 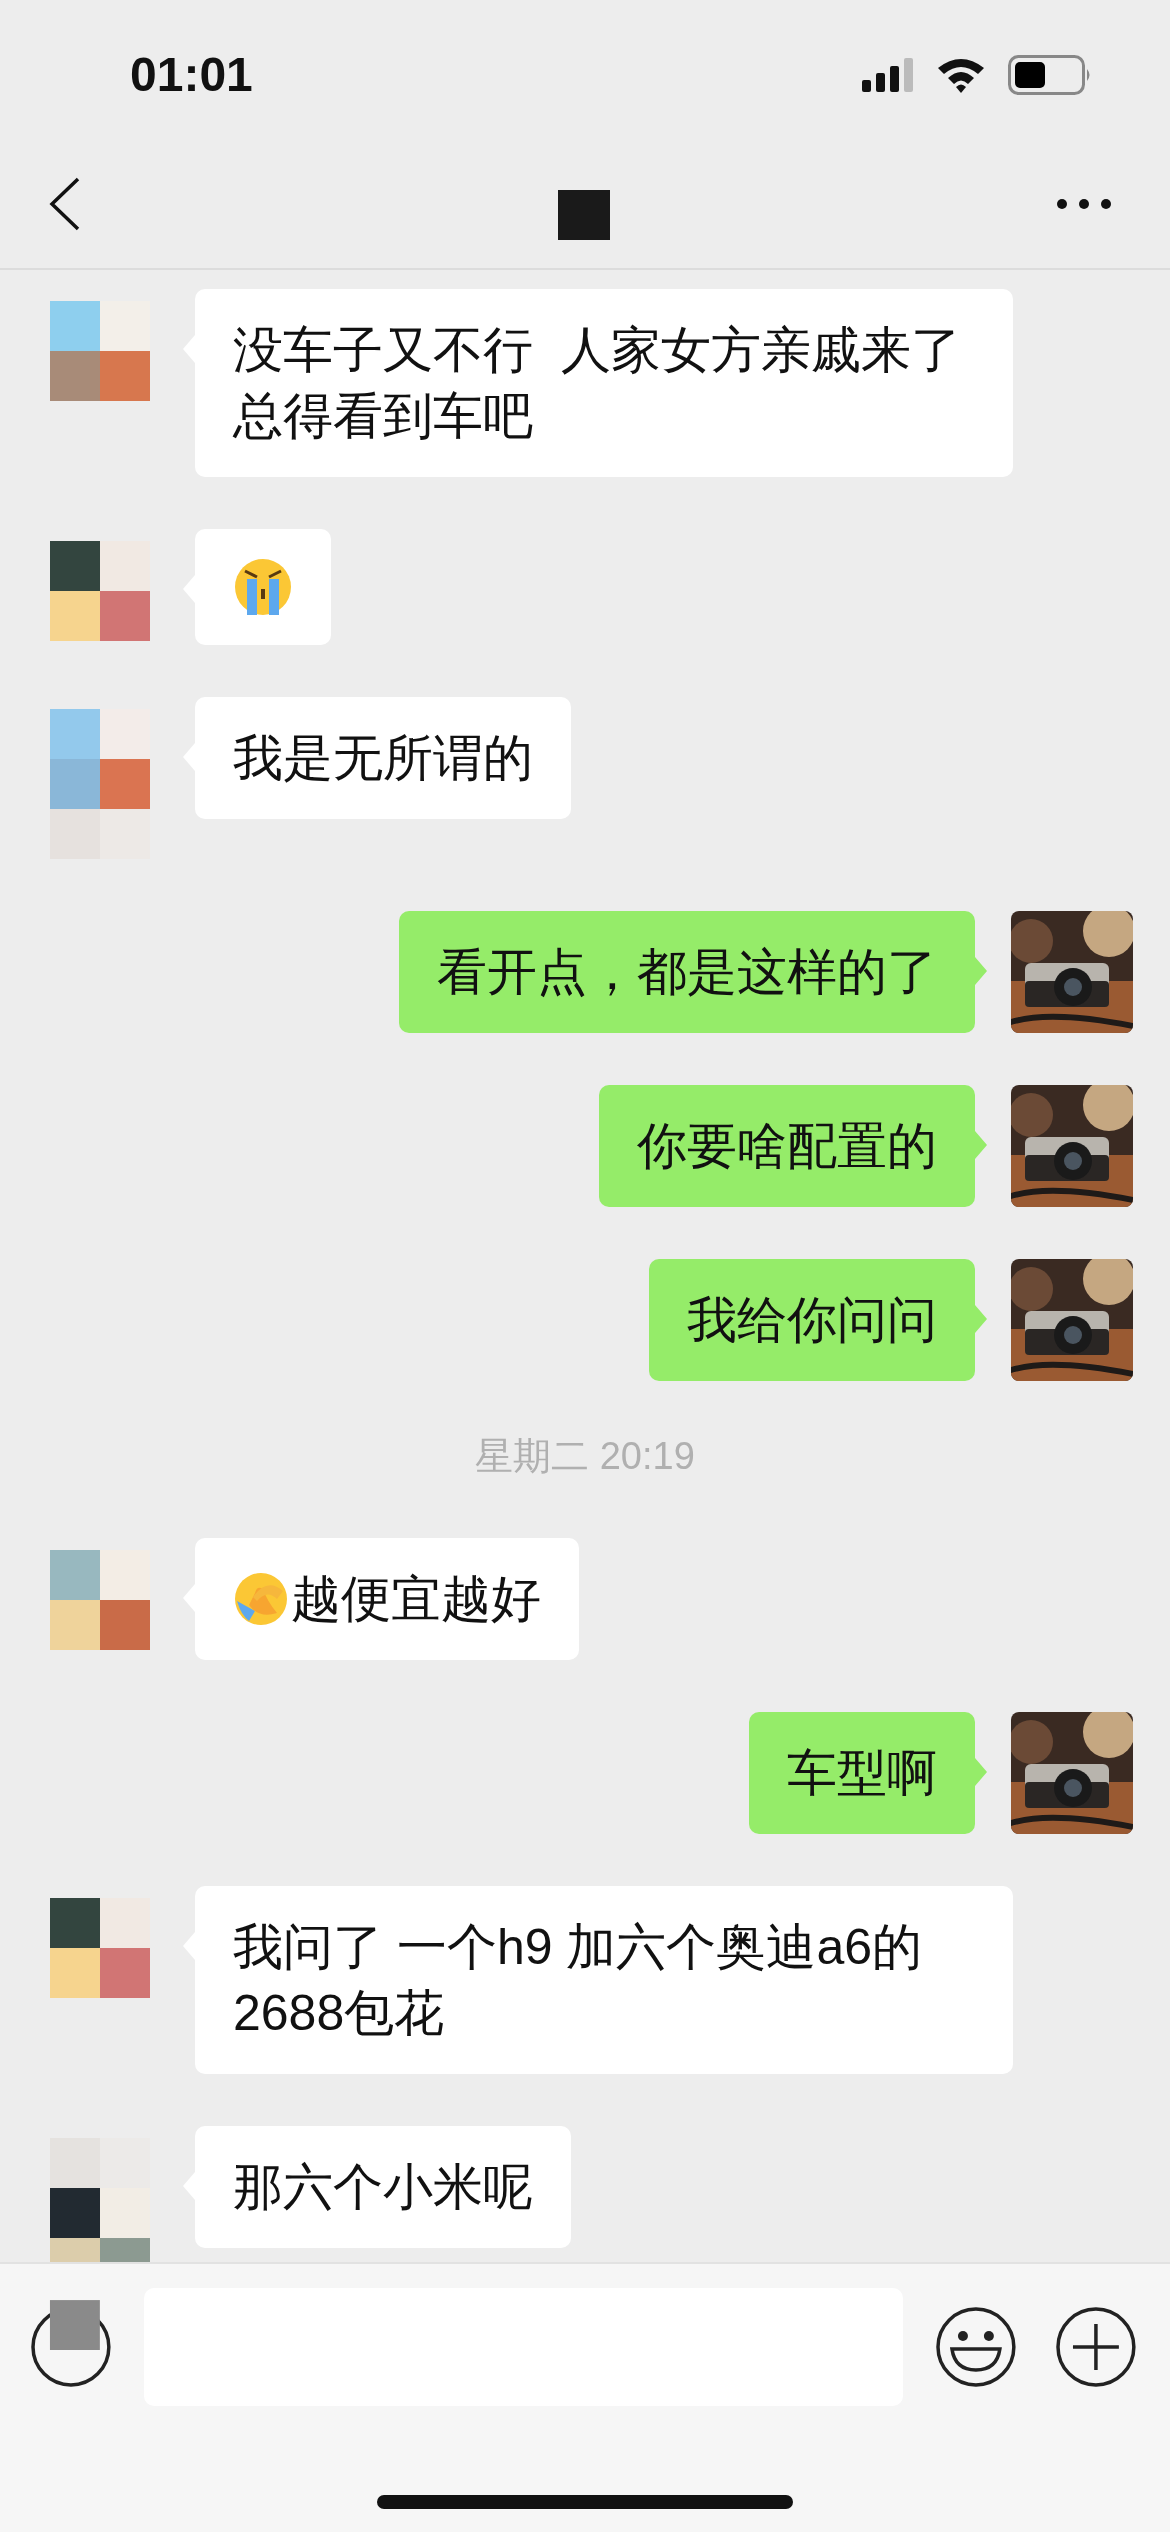 I want to click on redaction-block, so click(x=584, y=215).